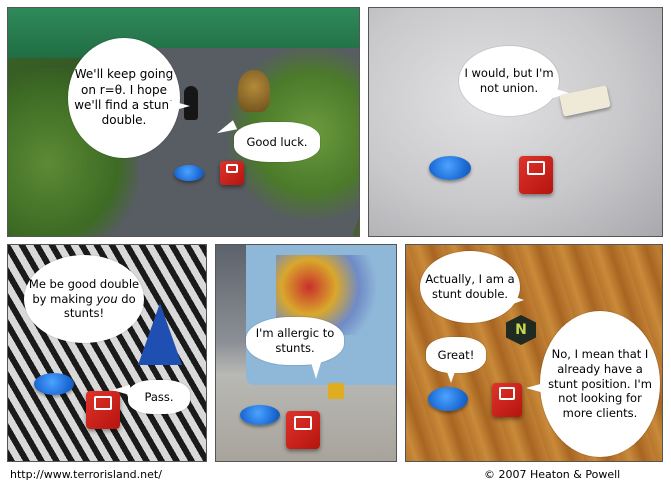 This screenshot has height=488, width=671. What do you see at coordinates (86, 474) in the screenshot?
I see `footer-url: http://www.terrorisland.net/` at bounding box center [86, 474].